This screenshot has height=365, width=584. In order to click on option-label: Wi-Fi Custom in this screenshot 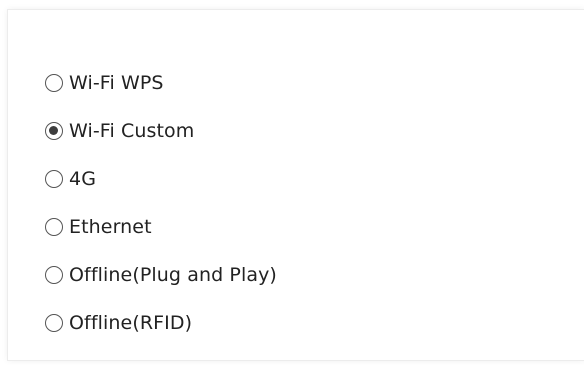, I will do `click(132, 131)`.